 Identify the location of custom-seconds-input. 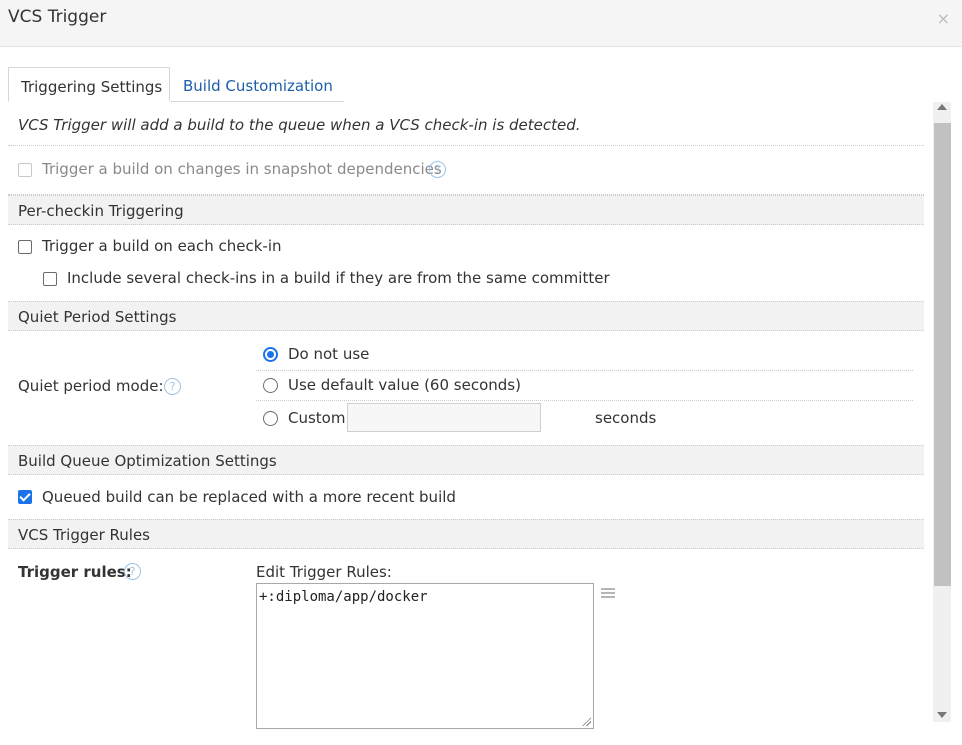
(444, 417).